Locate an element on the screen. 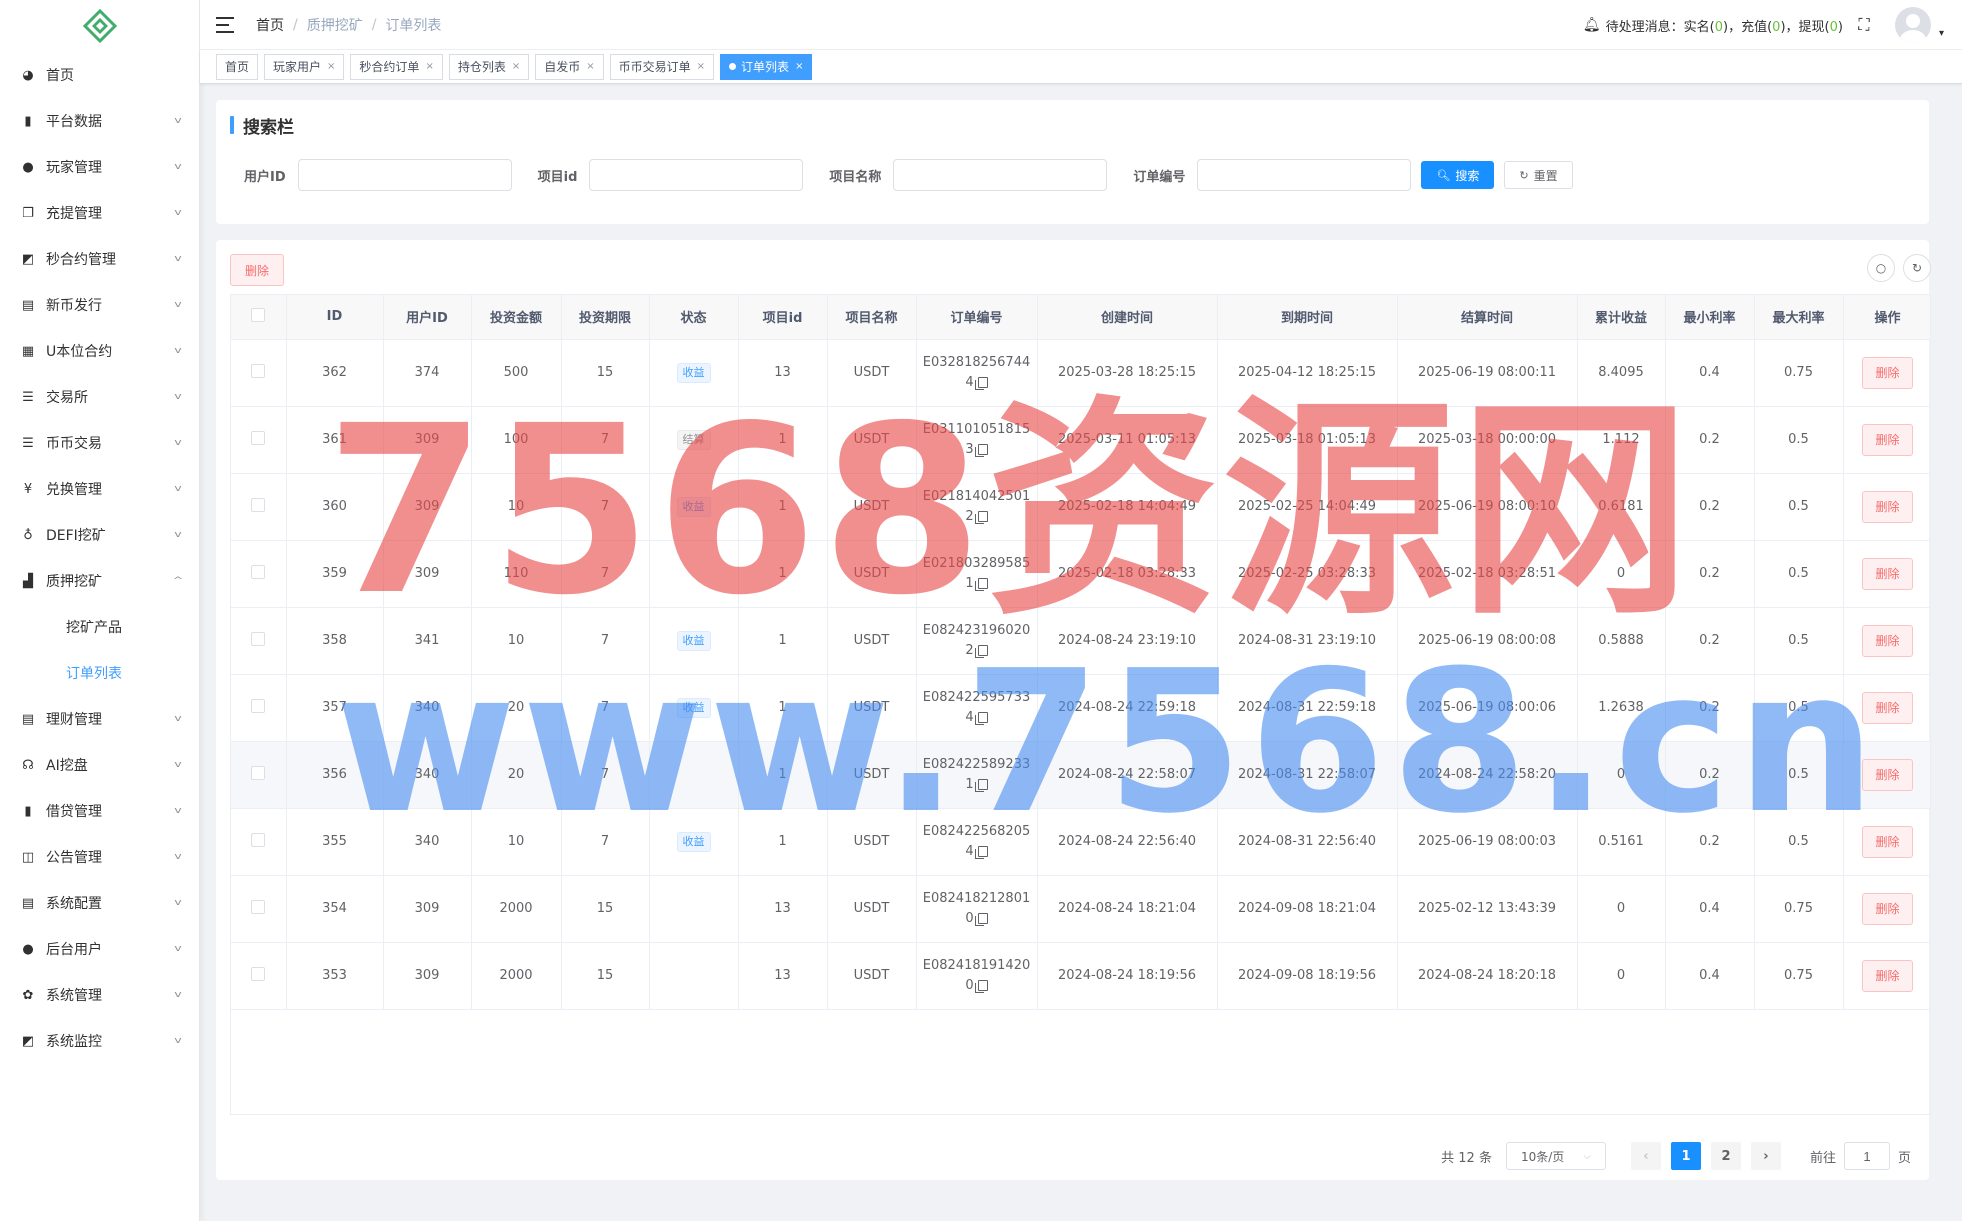  next-page-button: › is located at coordinates (1765, 1156).